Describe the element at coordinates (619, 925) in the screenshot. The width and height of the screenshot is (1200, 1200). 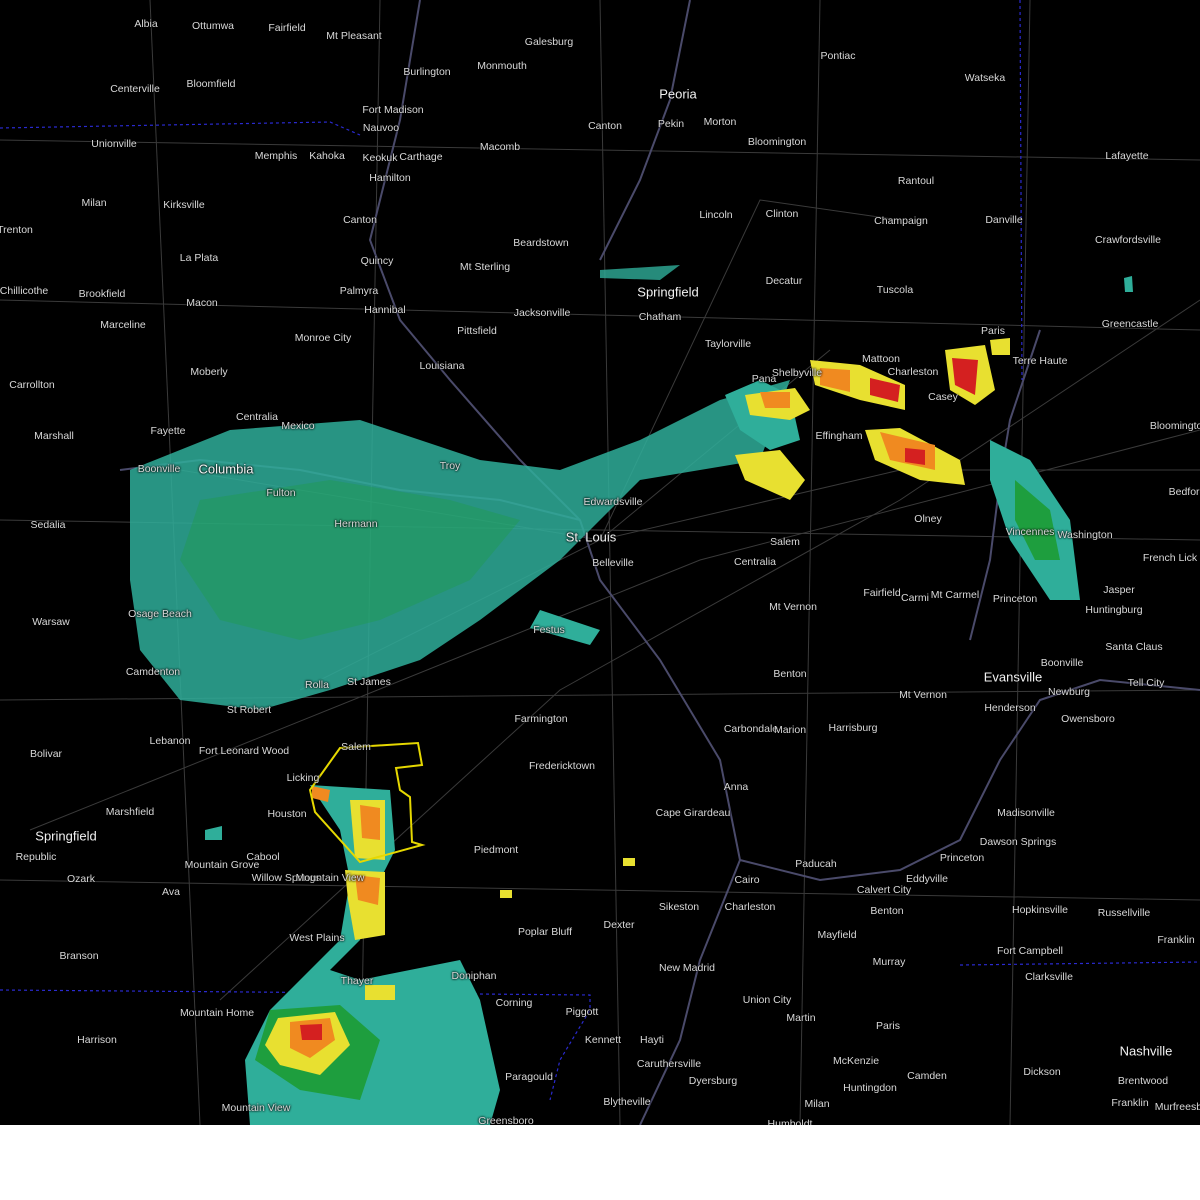
I see `city-label: Dexter` at that location.